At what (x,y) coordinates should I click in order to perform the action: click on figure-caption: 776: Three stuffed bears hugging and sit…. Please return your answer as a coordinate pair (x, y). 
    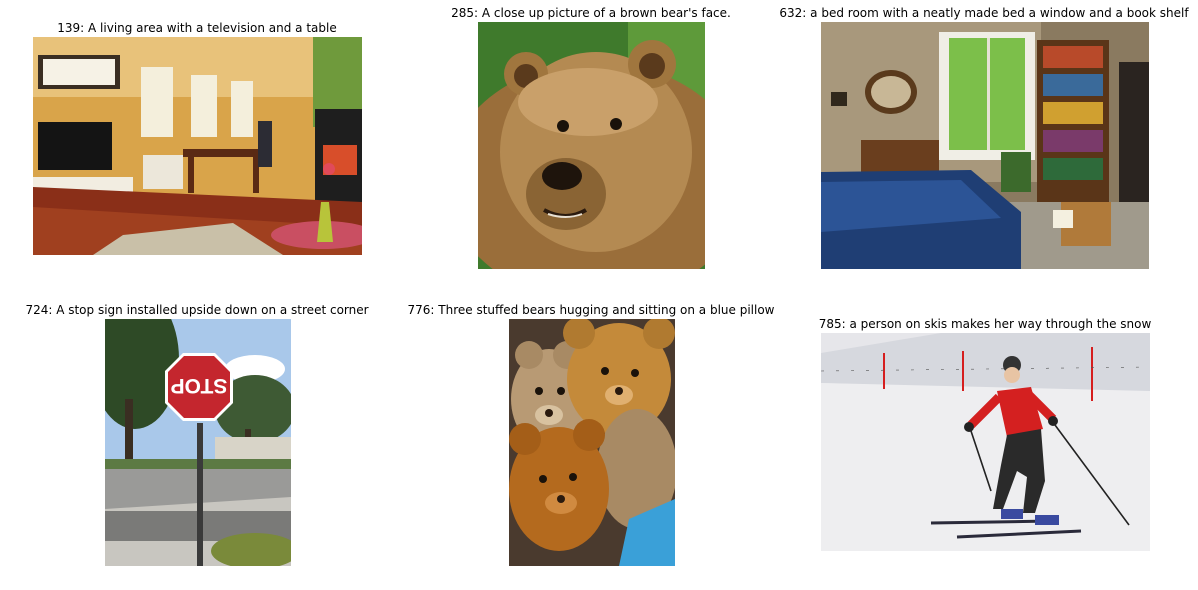
    Looking at the image, I should click on (591, 310).